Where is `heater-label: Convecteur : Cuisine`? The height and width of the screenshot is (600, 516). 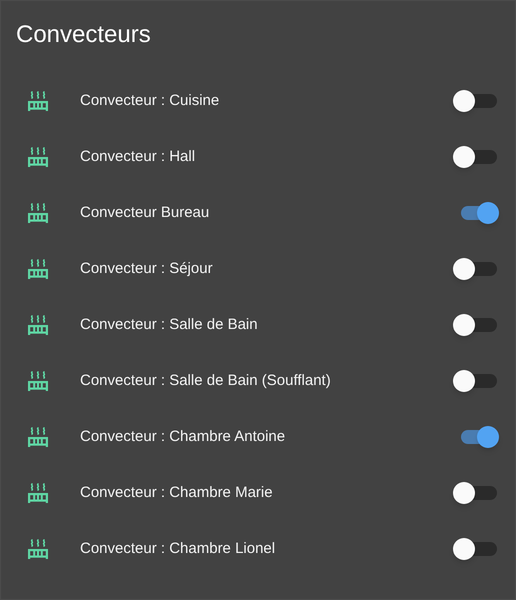 heater-label: Convecteur : Cuisine is located at coordinates (150, 100).